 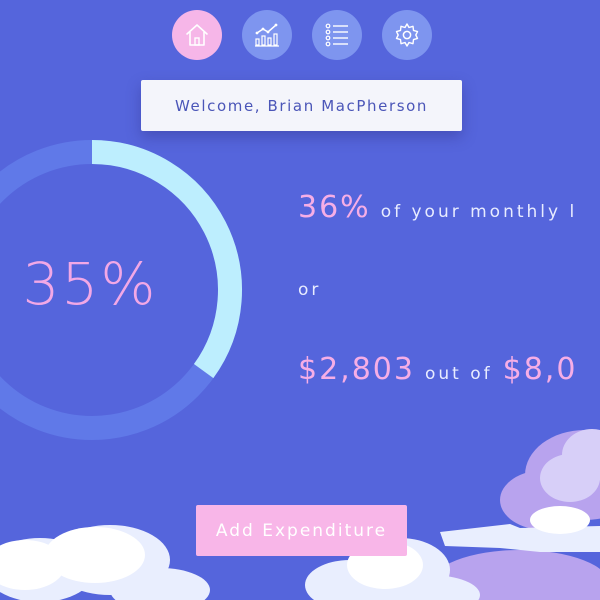 I want to click on limit-amount: $8,0, so click(x=540, y=369).